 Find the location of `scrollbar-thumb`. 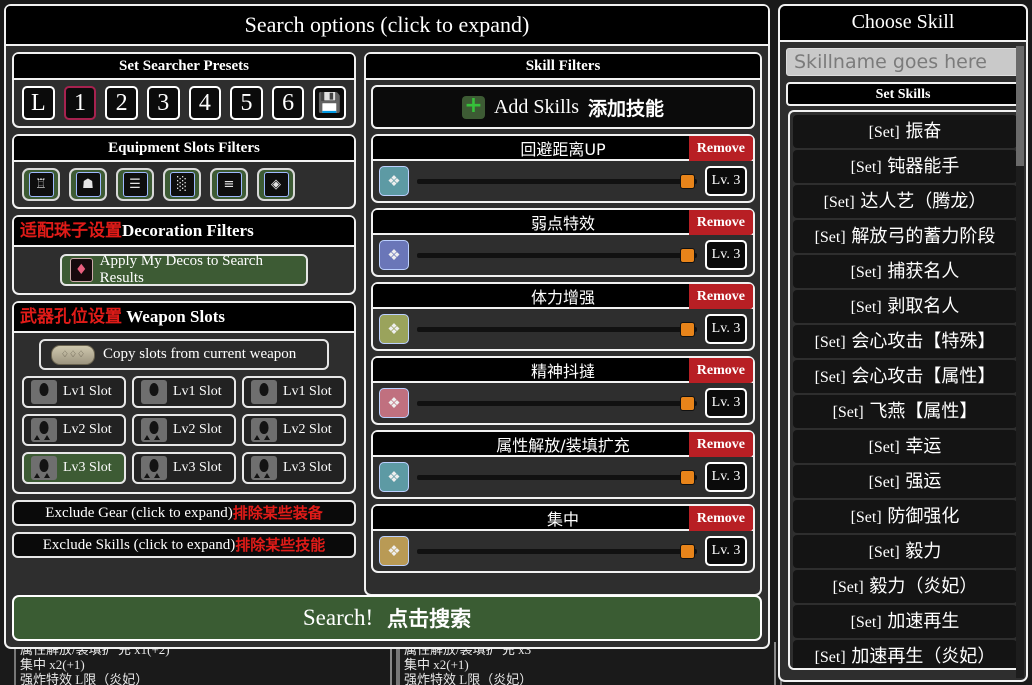

scrollbar-thumb is located at coordinates (1020, 106).